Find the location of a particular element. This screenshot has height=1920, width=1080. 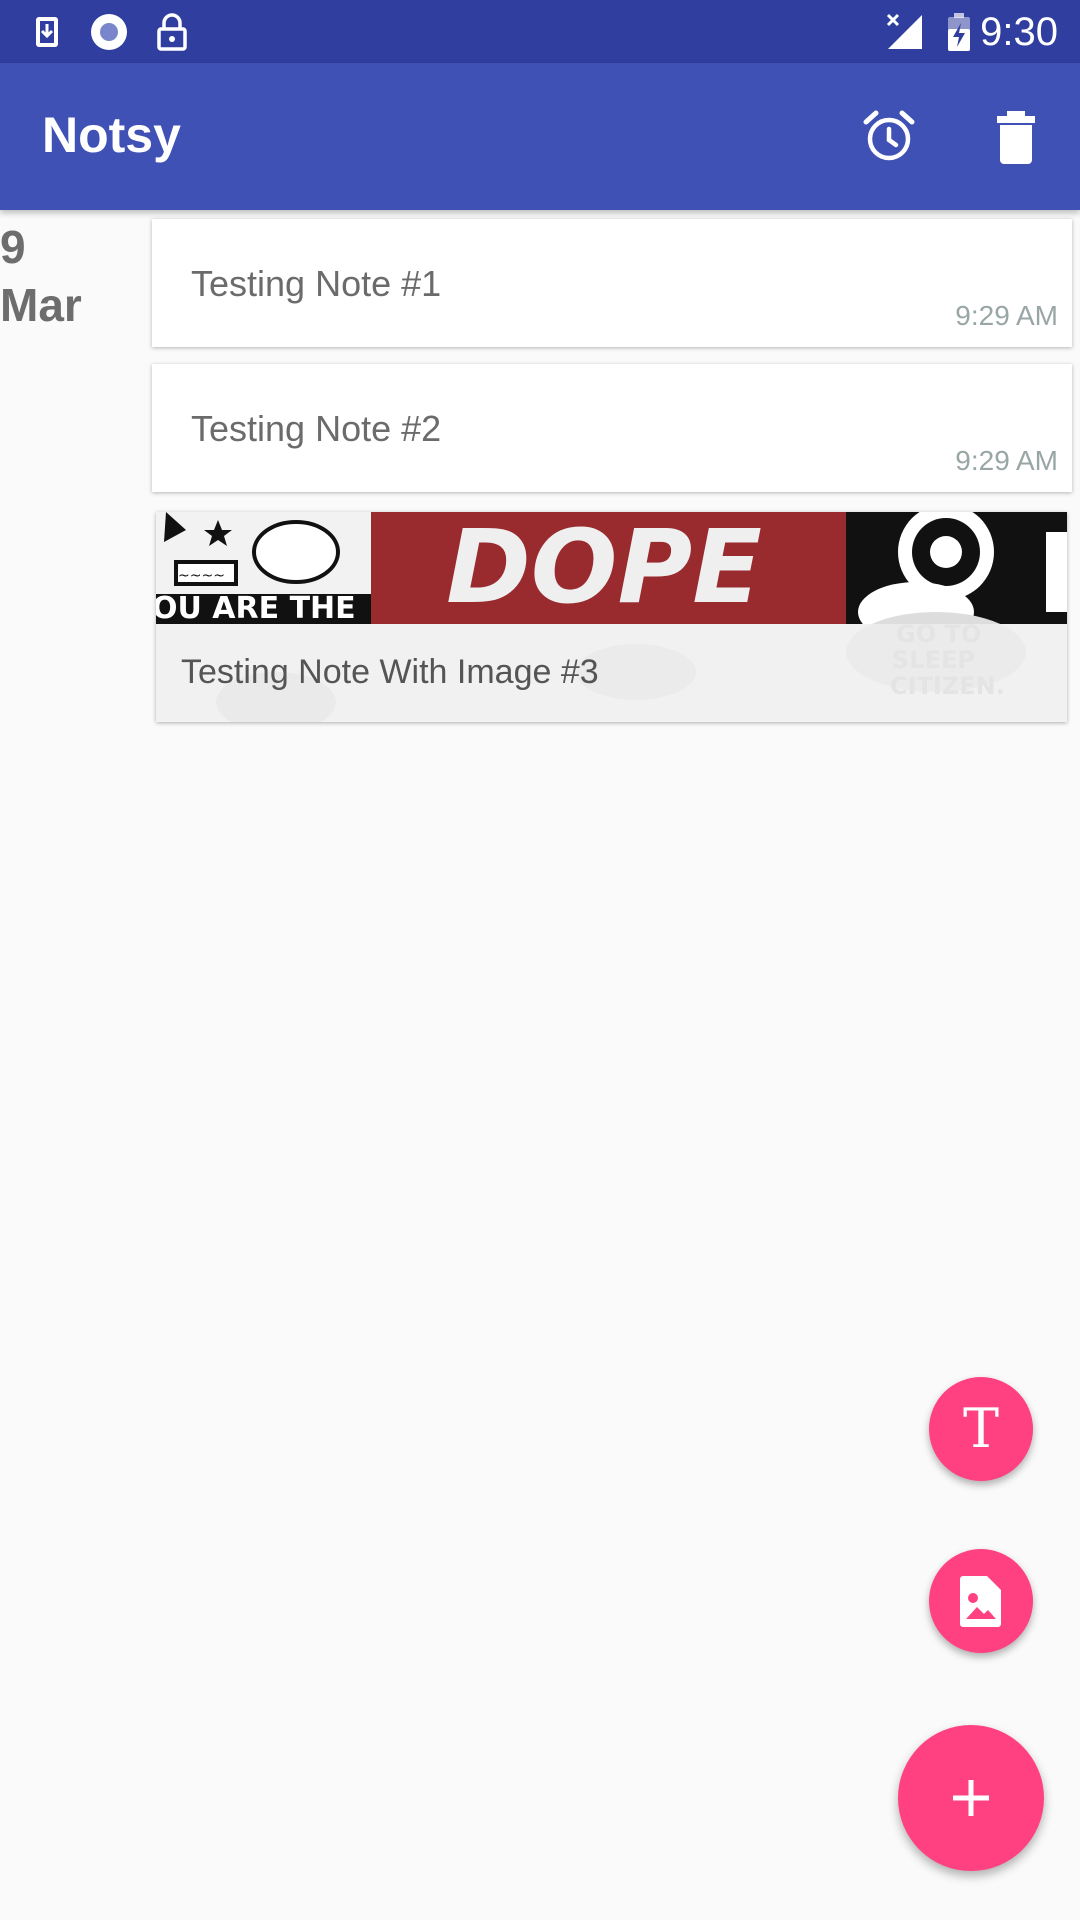

image-note-icon is located at coordinates (980, 1601).